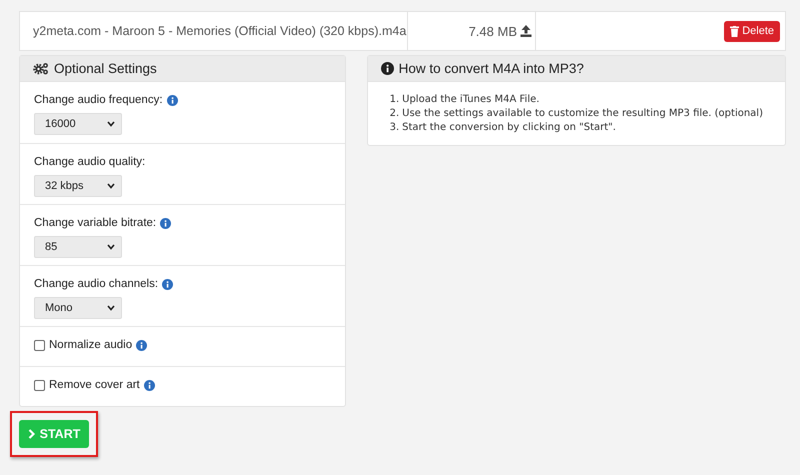 This screenshot has width=800, height=475. Describe the element at coordinates (735, 31) in the screenshot. I see `trash-icon` at that location.